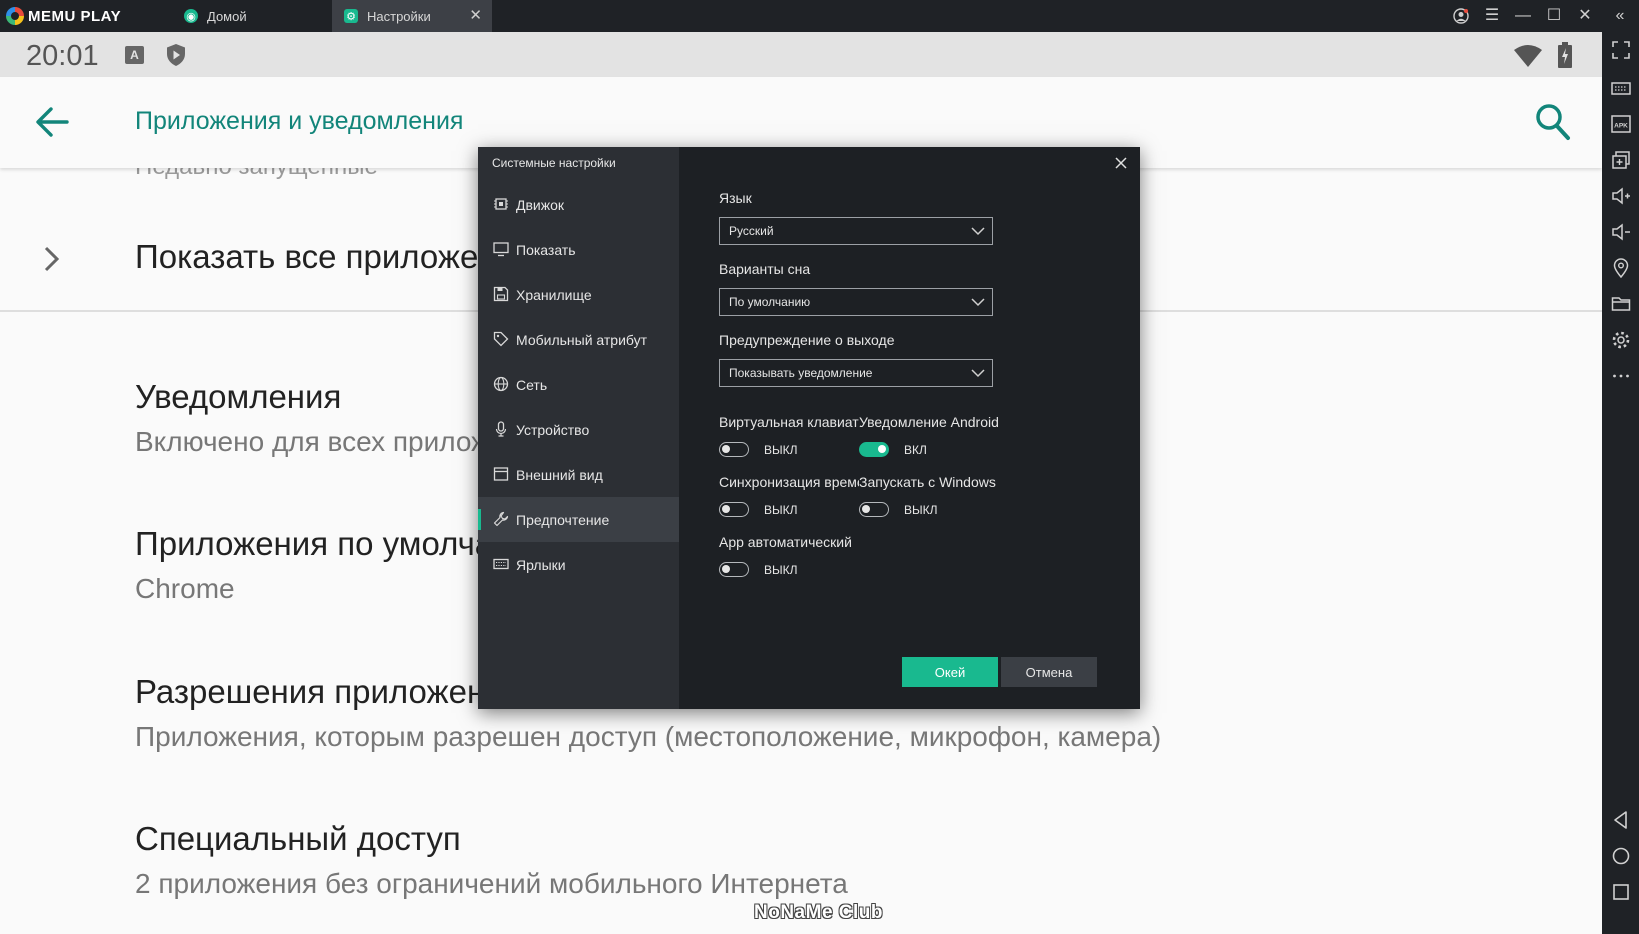 The height and width of the screenshot is (934, 1639). Describe the element at coordinates (532, 384) in the screenshot. I see `nav-network-label: Сеть` at that location.